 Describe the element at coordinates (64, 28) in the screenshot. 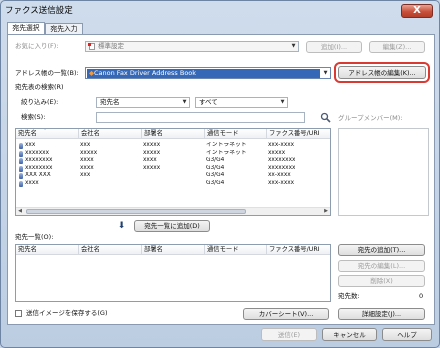

I see `tab-enter-destination: 宛先入力` at that location.